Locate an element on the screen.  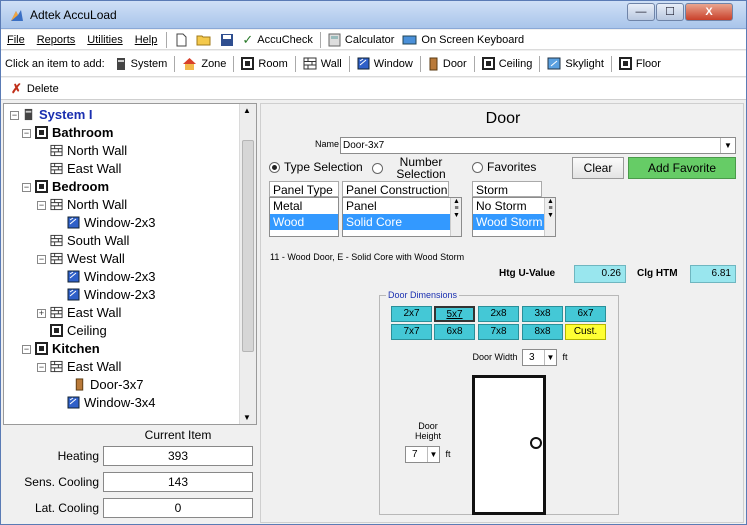
add-door-button: Door is located at coordinates (447, 64).